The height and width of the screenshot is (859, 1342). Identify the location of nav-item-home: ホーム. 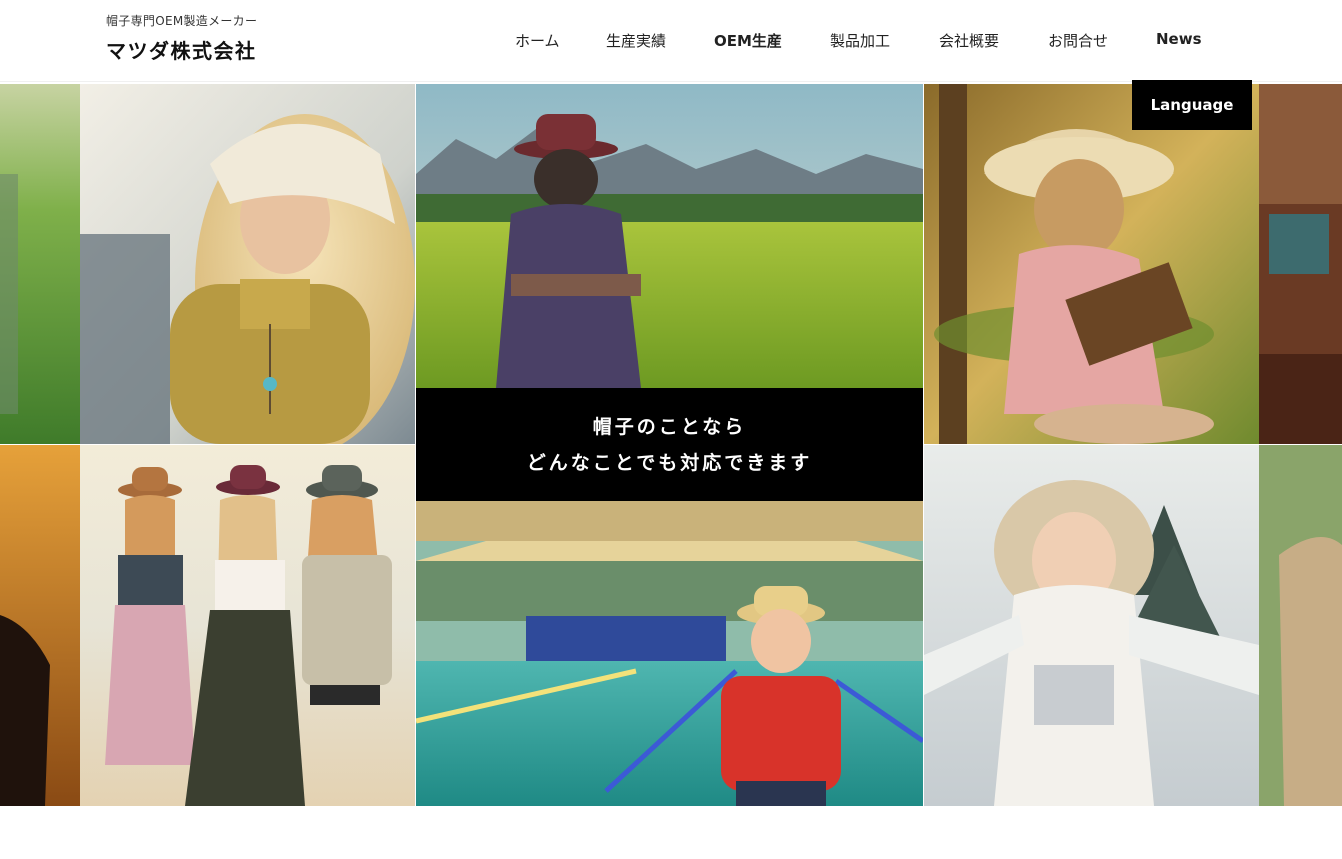
(537, 40).